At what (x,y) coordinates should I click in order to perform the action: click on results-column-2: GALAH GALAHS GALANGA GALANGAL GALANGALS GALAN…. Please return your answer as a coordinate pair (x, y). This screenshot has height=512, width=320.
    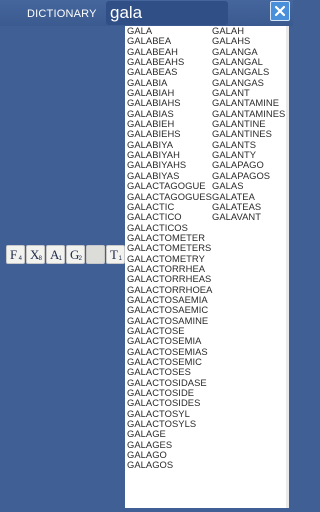
    Looking at the image, I should click on (248, 124).